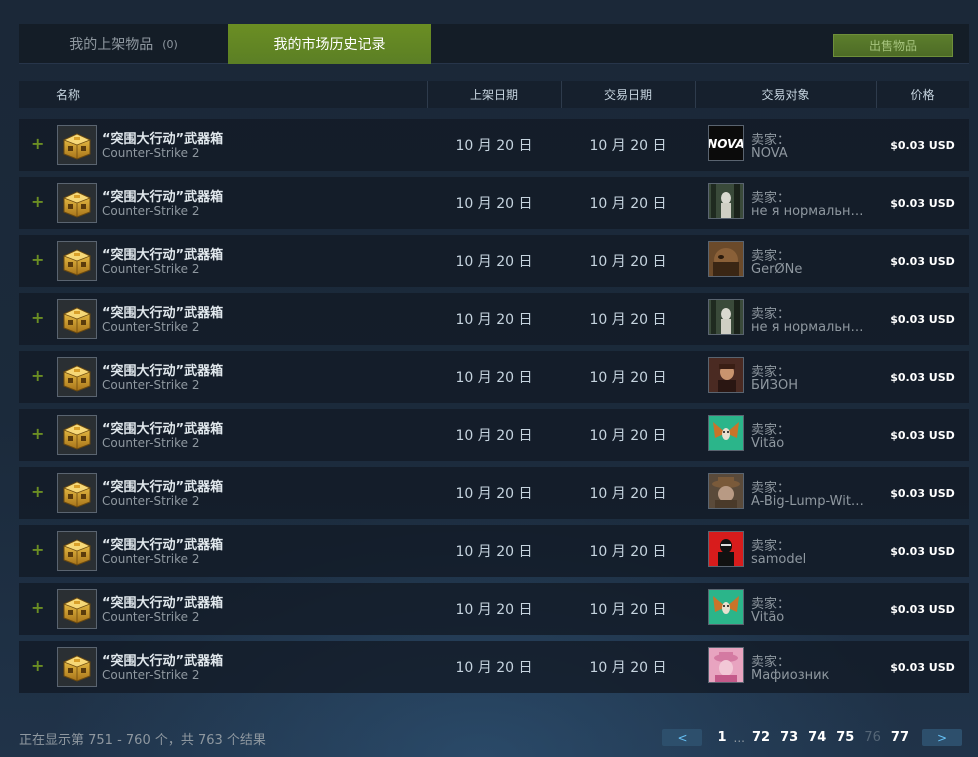 The image size is (978, 757). I want to click on prev-page-button: <, so click(682, 737).